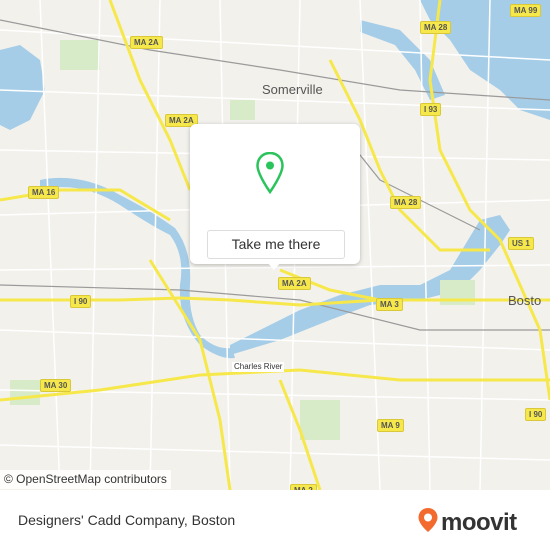 The width and height of the screenshot is (550, 550). What do you see at coordinates (275, 520) in the screenshot?
I see `footer-bar: Designers' Cadd Company, Boston moovit` at bounding box center [275, 520].